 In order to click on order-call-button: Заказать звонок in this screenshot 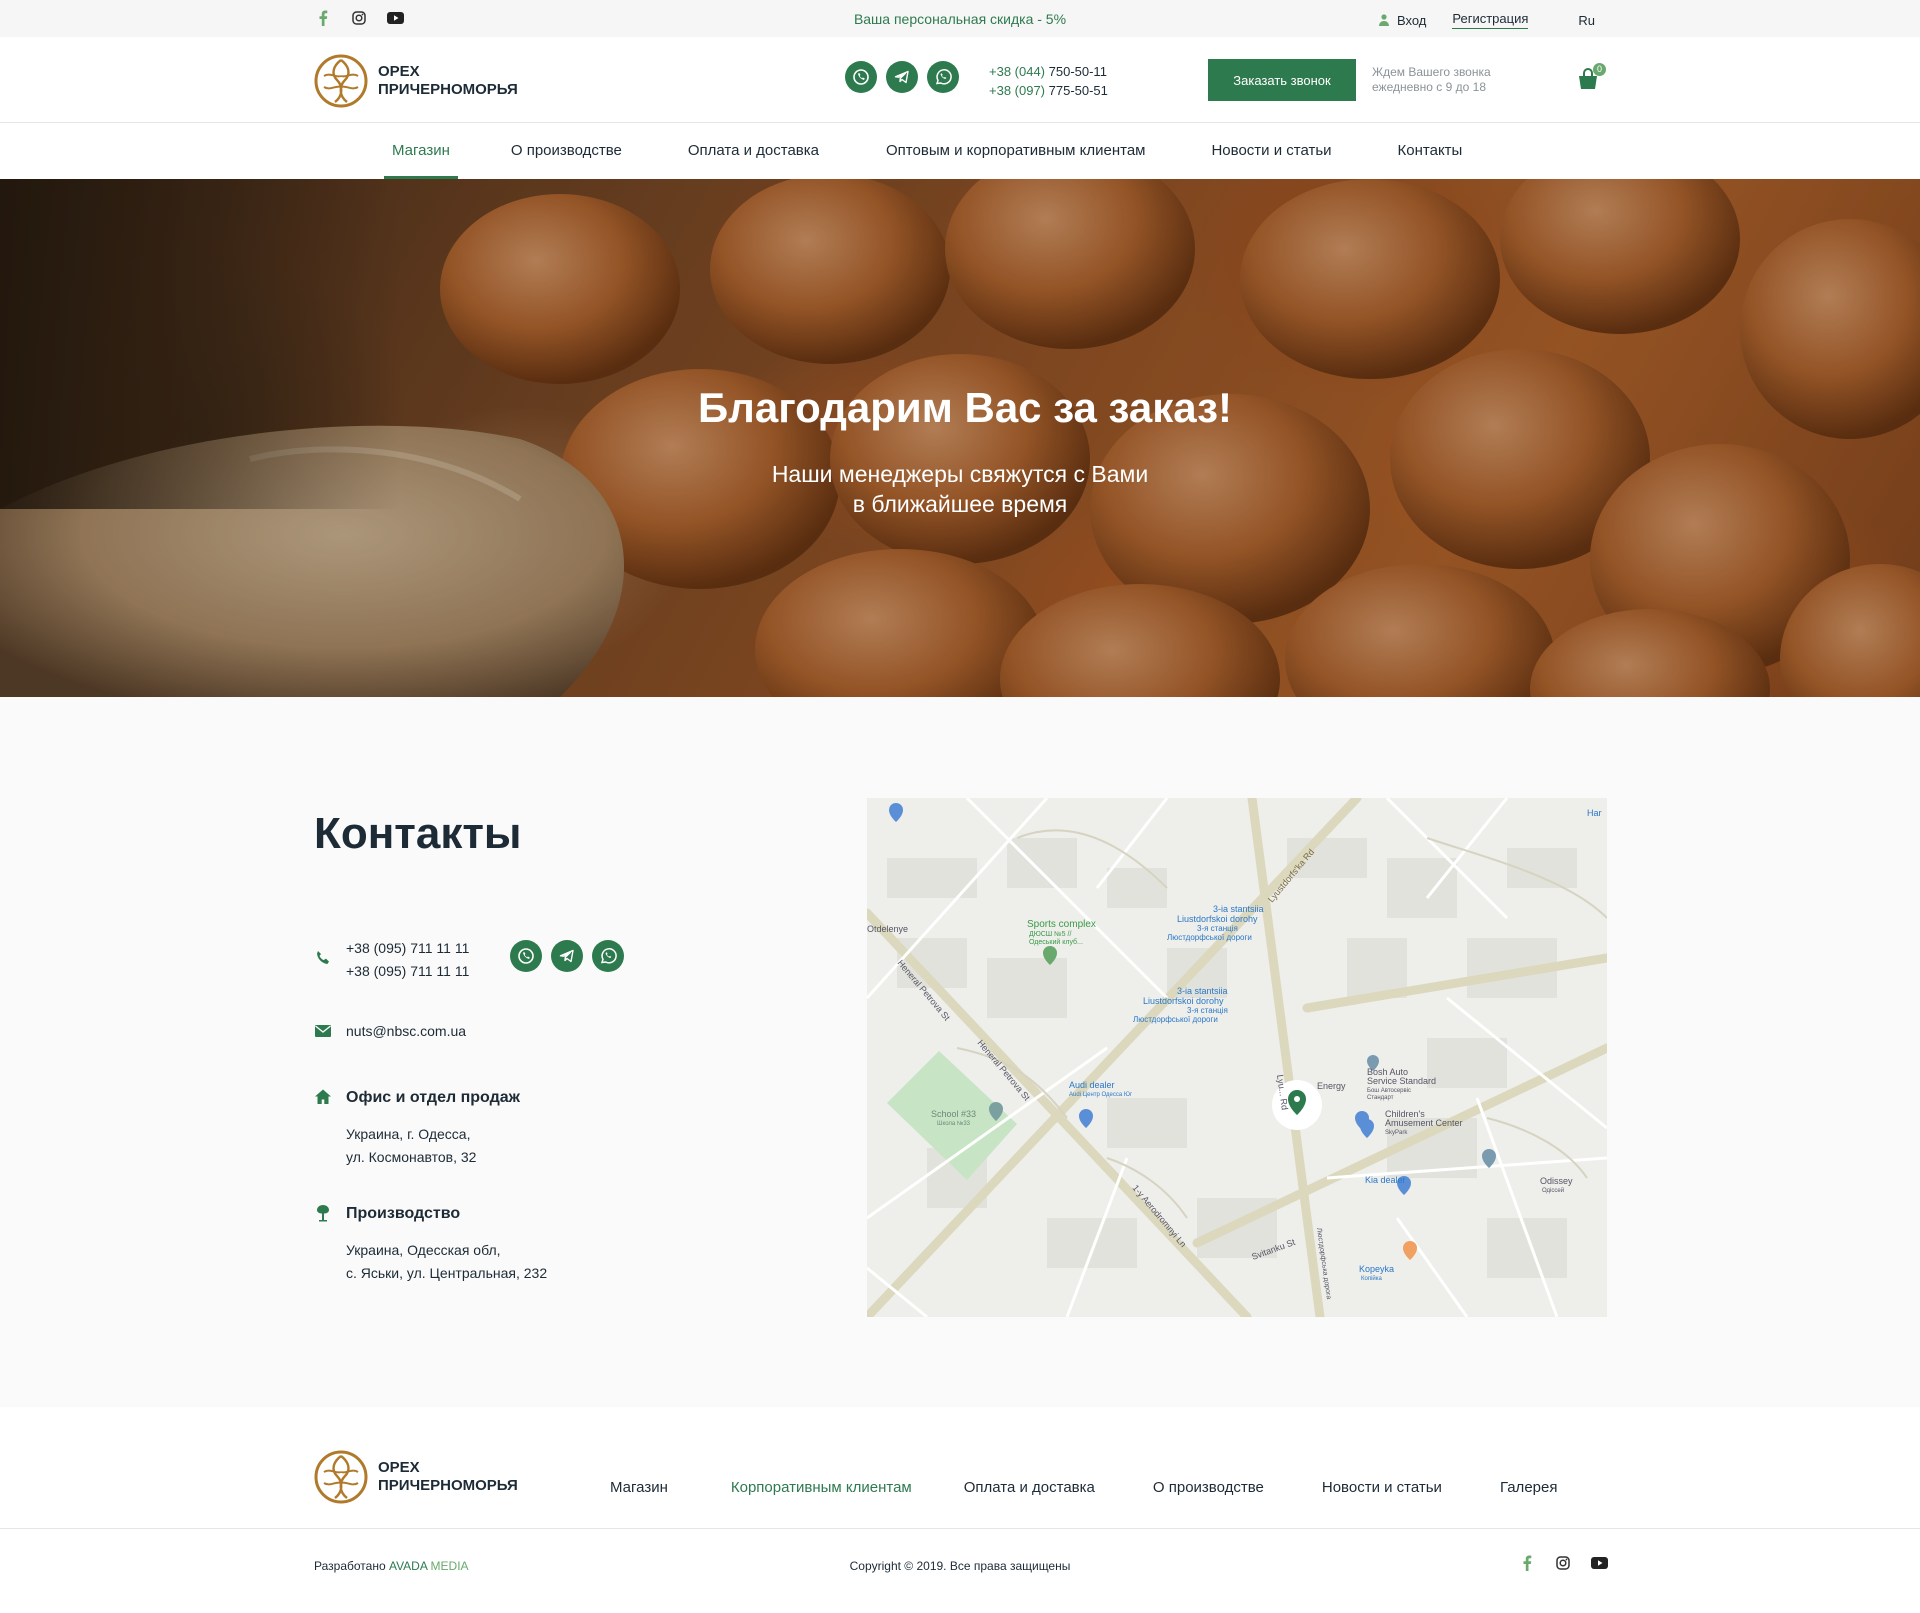, I will do `click(1282, 80)`.